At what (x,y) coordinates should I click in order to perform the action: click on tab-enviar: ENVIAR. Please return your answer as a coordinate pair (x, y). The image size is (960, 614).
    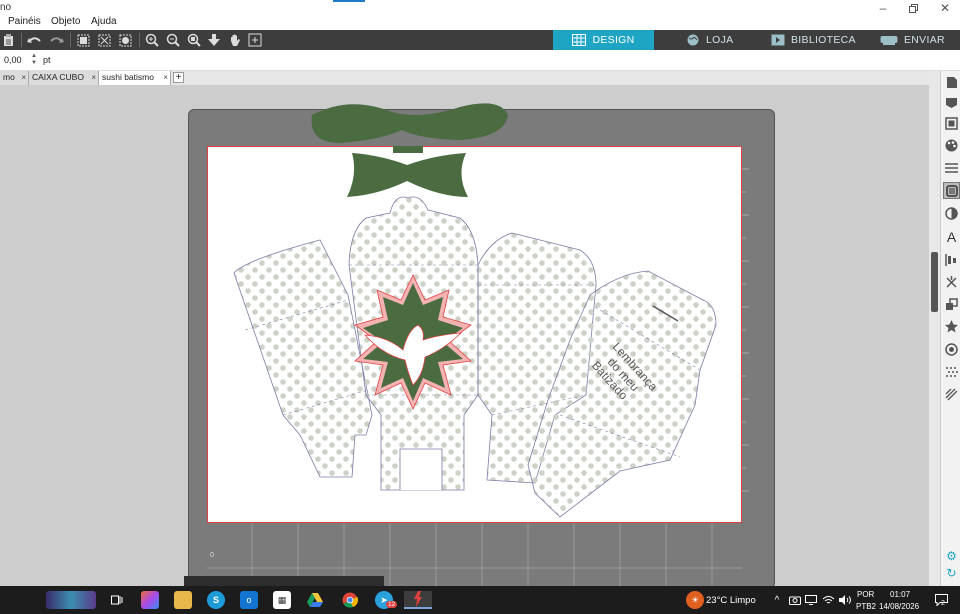
    Looking at the image, I should click on (912, 40).